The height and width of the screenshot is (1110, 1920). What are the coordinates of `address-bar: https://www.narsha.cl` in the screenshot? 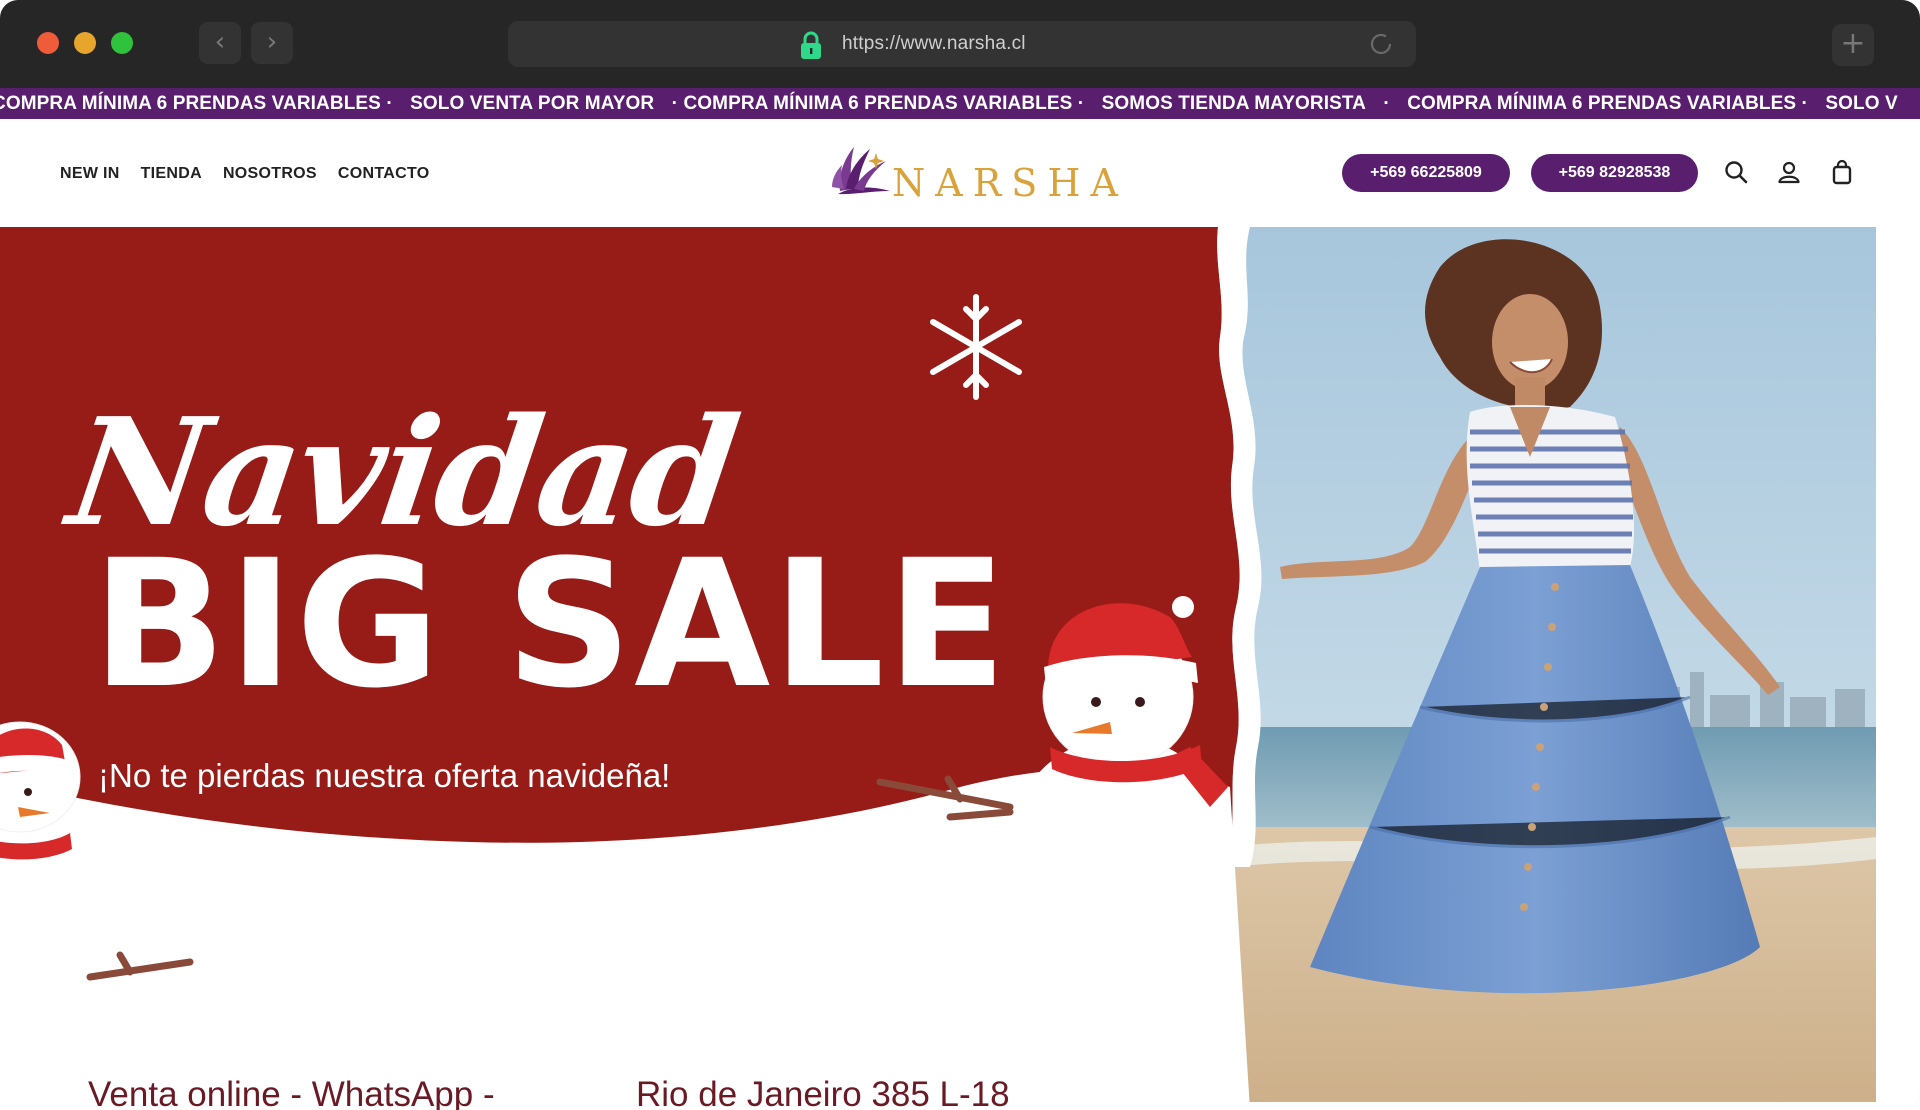 It's located at (962, 44).